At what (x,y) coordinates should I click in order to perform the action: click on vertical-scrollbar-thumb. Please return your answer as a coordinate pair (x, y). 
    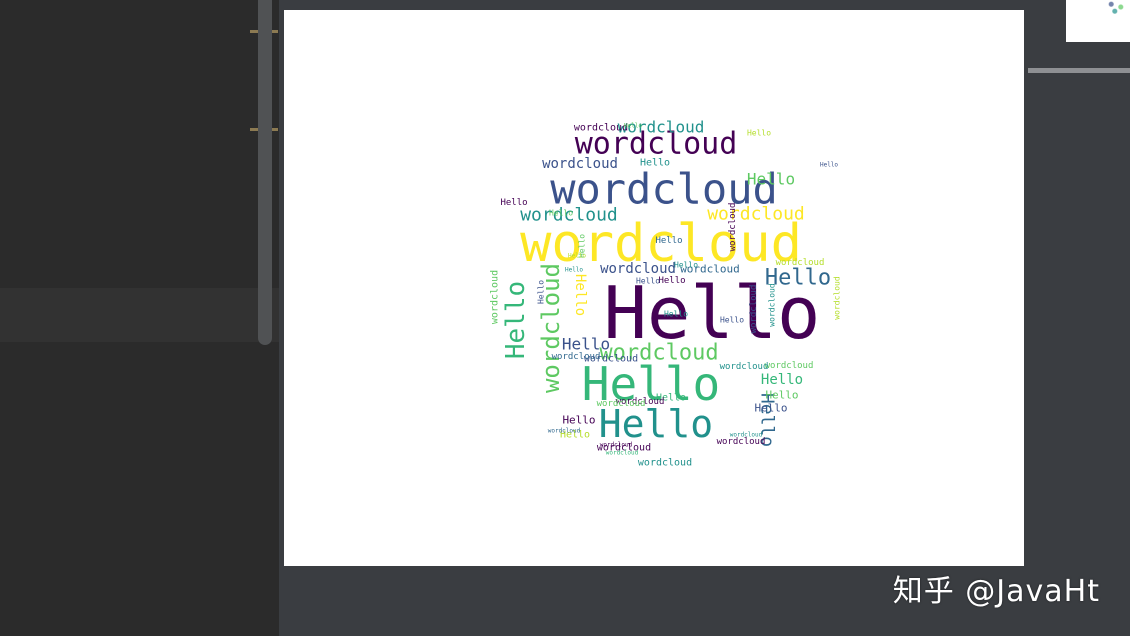
    Looking at the image, I should click on (265, 172).